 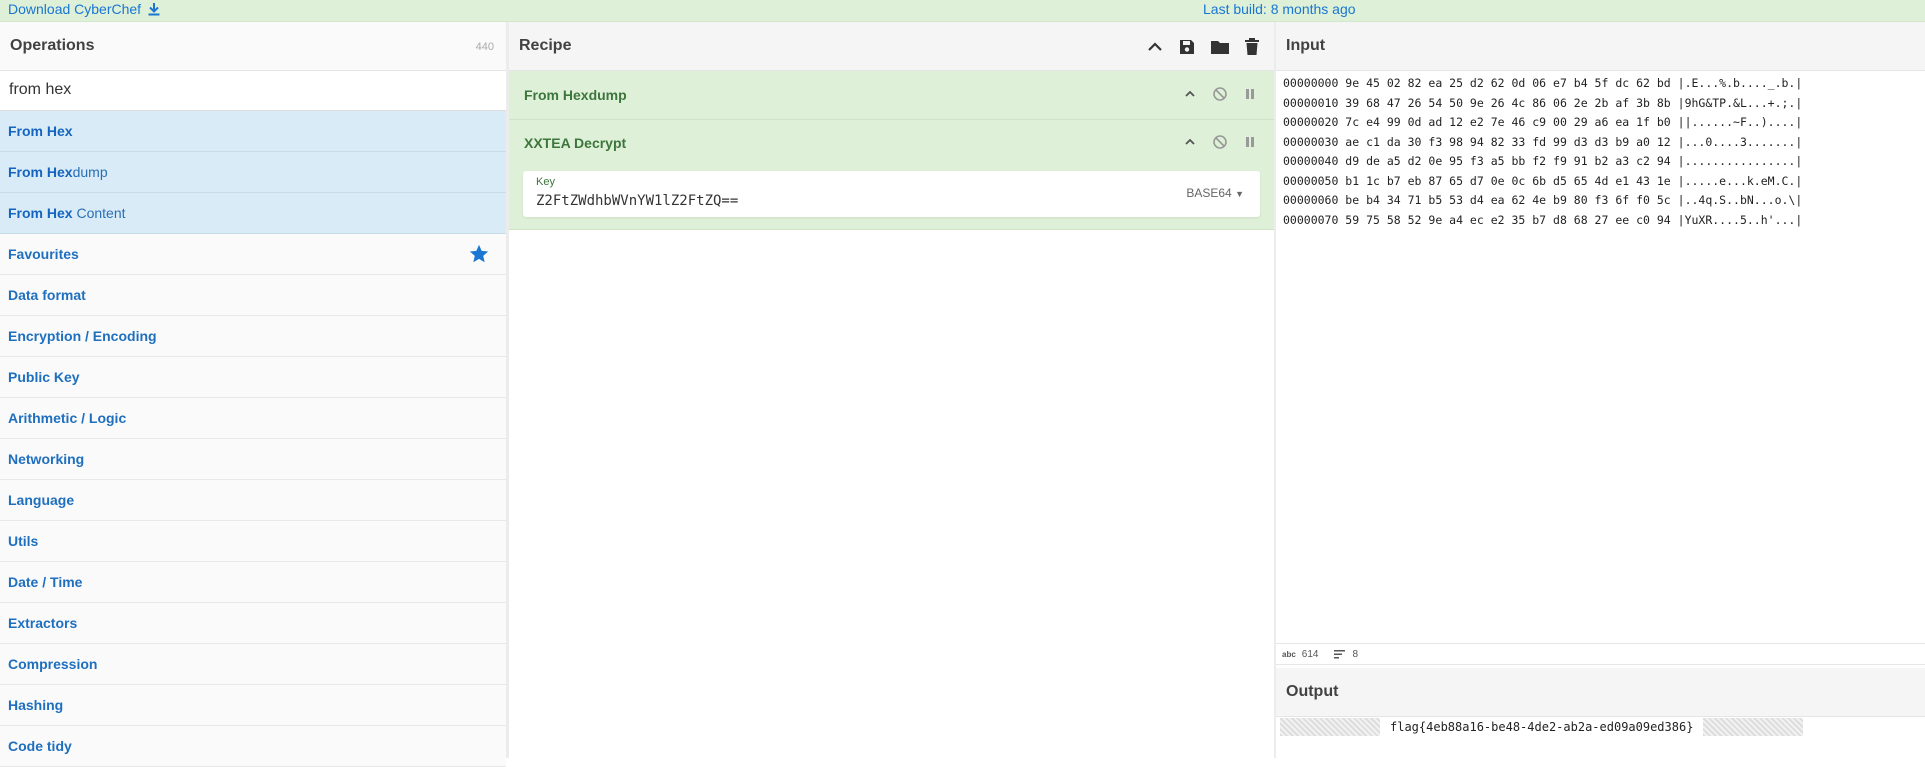 What do you see at coordinates (47, 295) in the screenshot?
I see `category-label: Data format` at bounding box center [47, 295].